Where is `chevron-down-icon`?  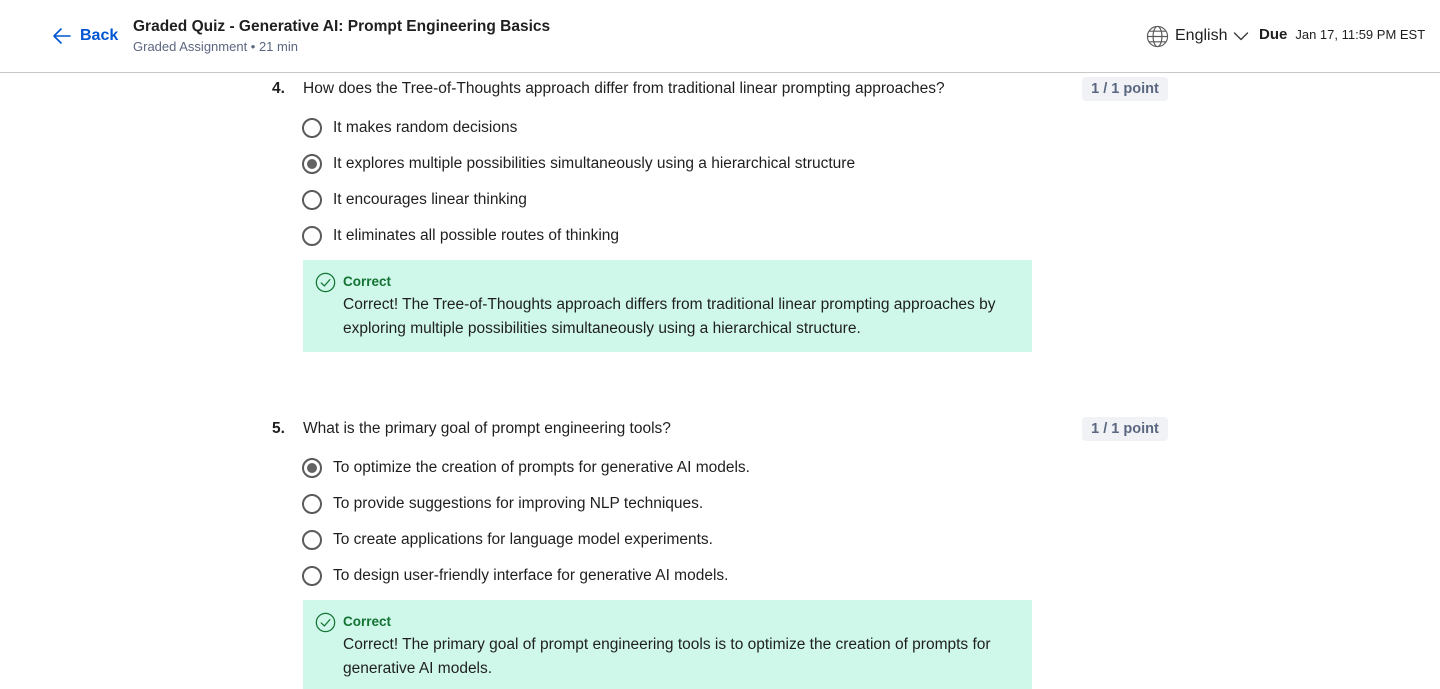
chevron-down-icon is located at coordinates (1241, 36).